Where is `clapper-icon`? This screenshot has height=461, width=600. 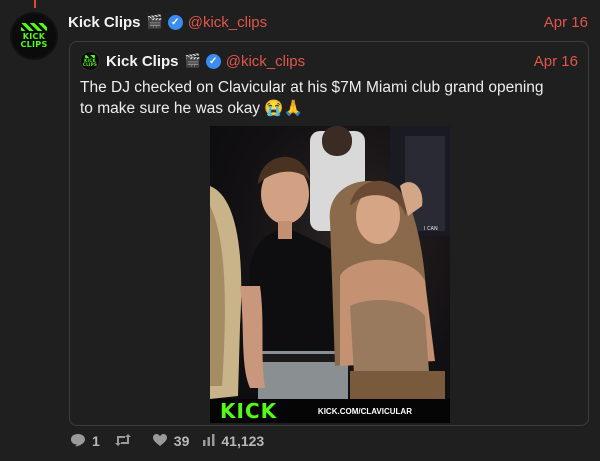
clapper-icon is located at coordinates (34, 27).